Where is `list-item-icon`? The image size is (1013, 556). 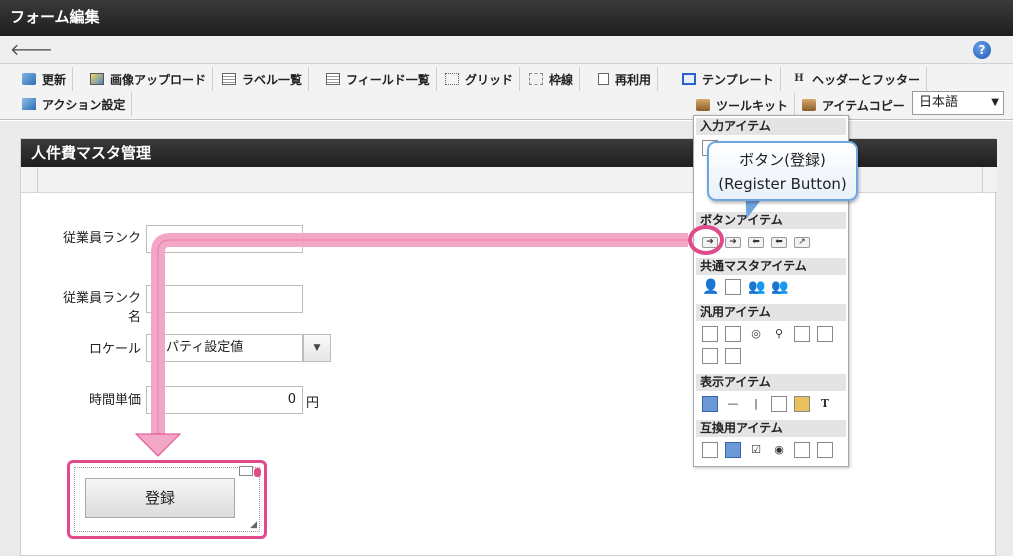 list-item-icon is located at coordinates (825, 450).